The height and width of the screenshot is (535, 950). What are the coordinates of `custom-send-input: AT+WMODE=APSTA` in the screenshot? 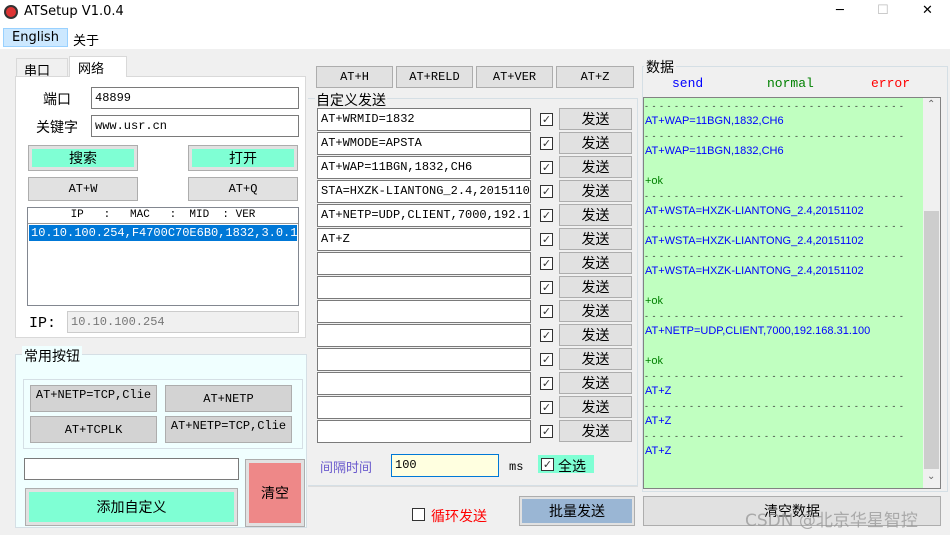 It's located at (424, 143).